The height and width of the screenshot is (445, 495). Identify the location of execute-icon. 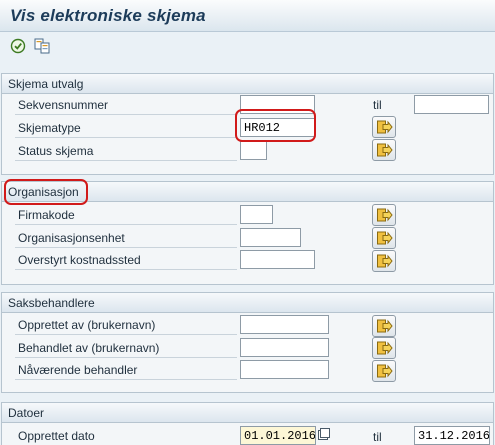
(19, 47).